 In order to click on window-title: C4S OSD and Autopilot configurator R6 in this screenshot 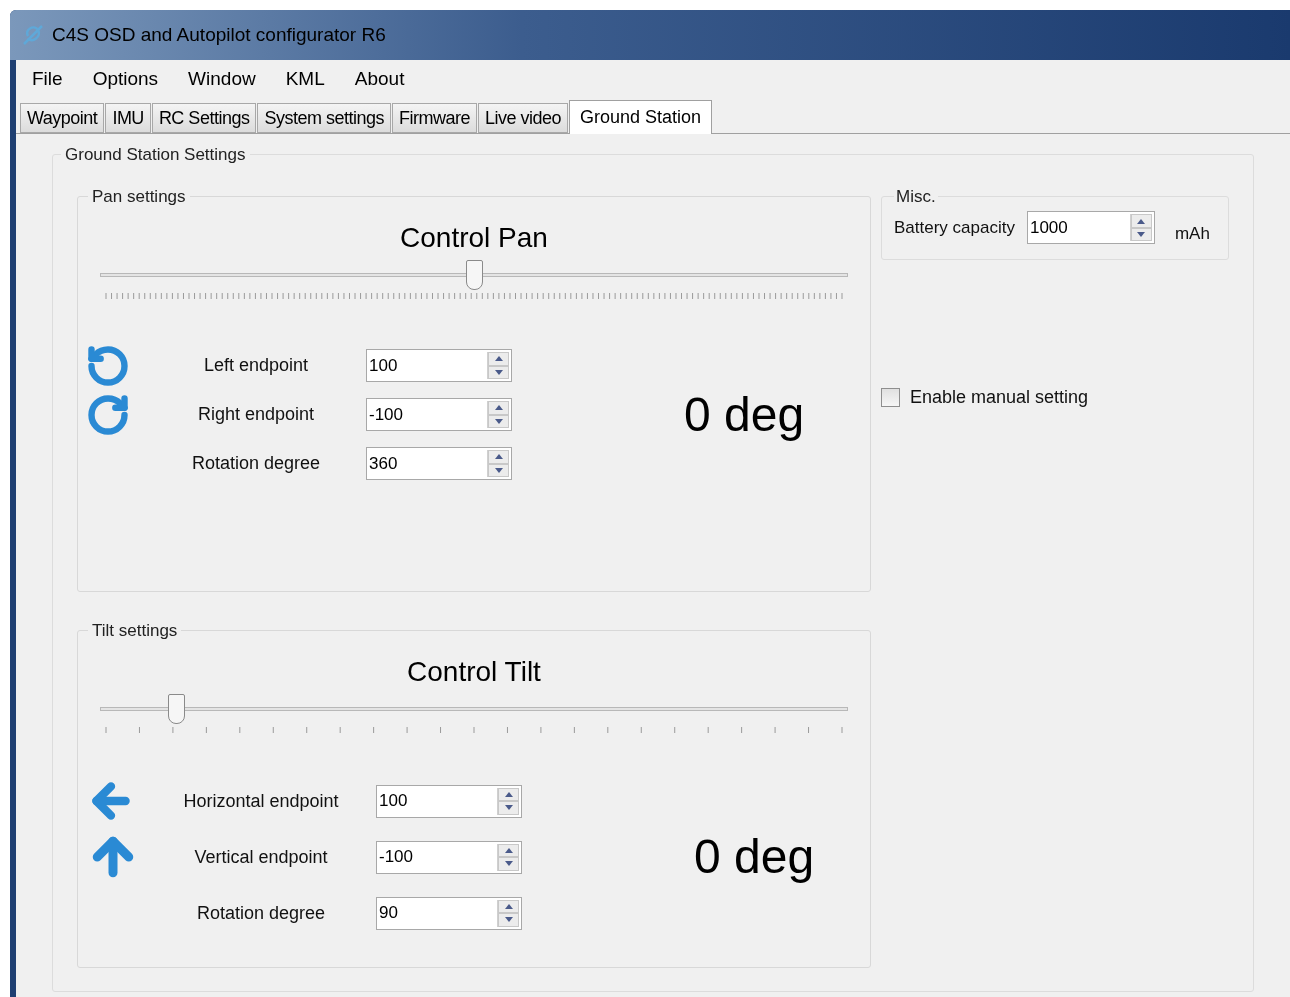, I will do `click(219, 34)`.